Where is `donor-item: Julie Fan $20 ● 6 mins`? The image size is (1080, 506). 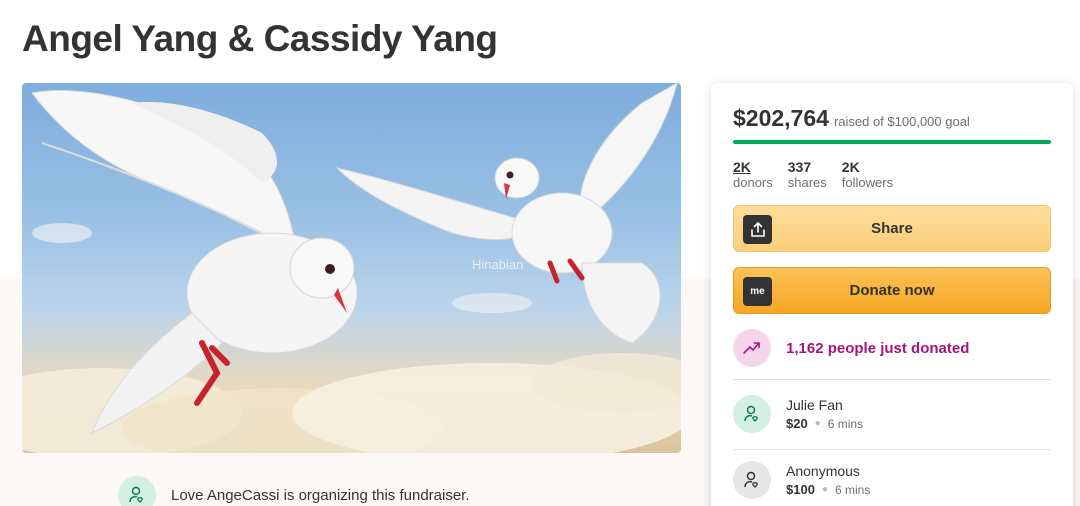
donor-item: Julie Fan $20 ● 6 mins is located at coordinates (798, 414).